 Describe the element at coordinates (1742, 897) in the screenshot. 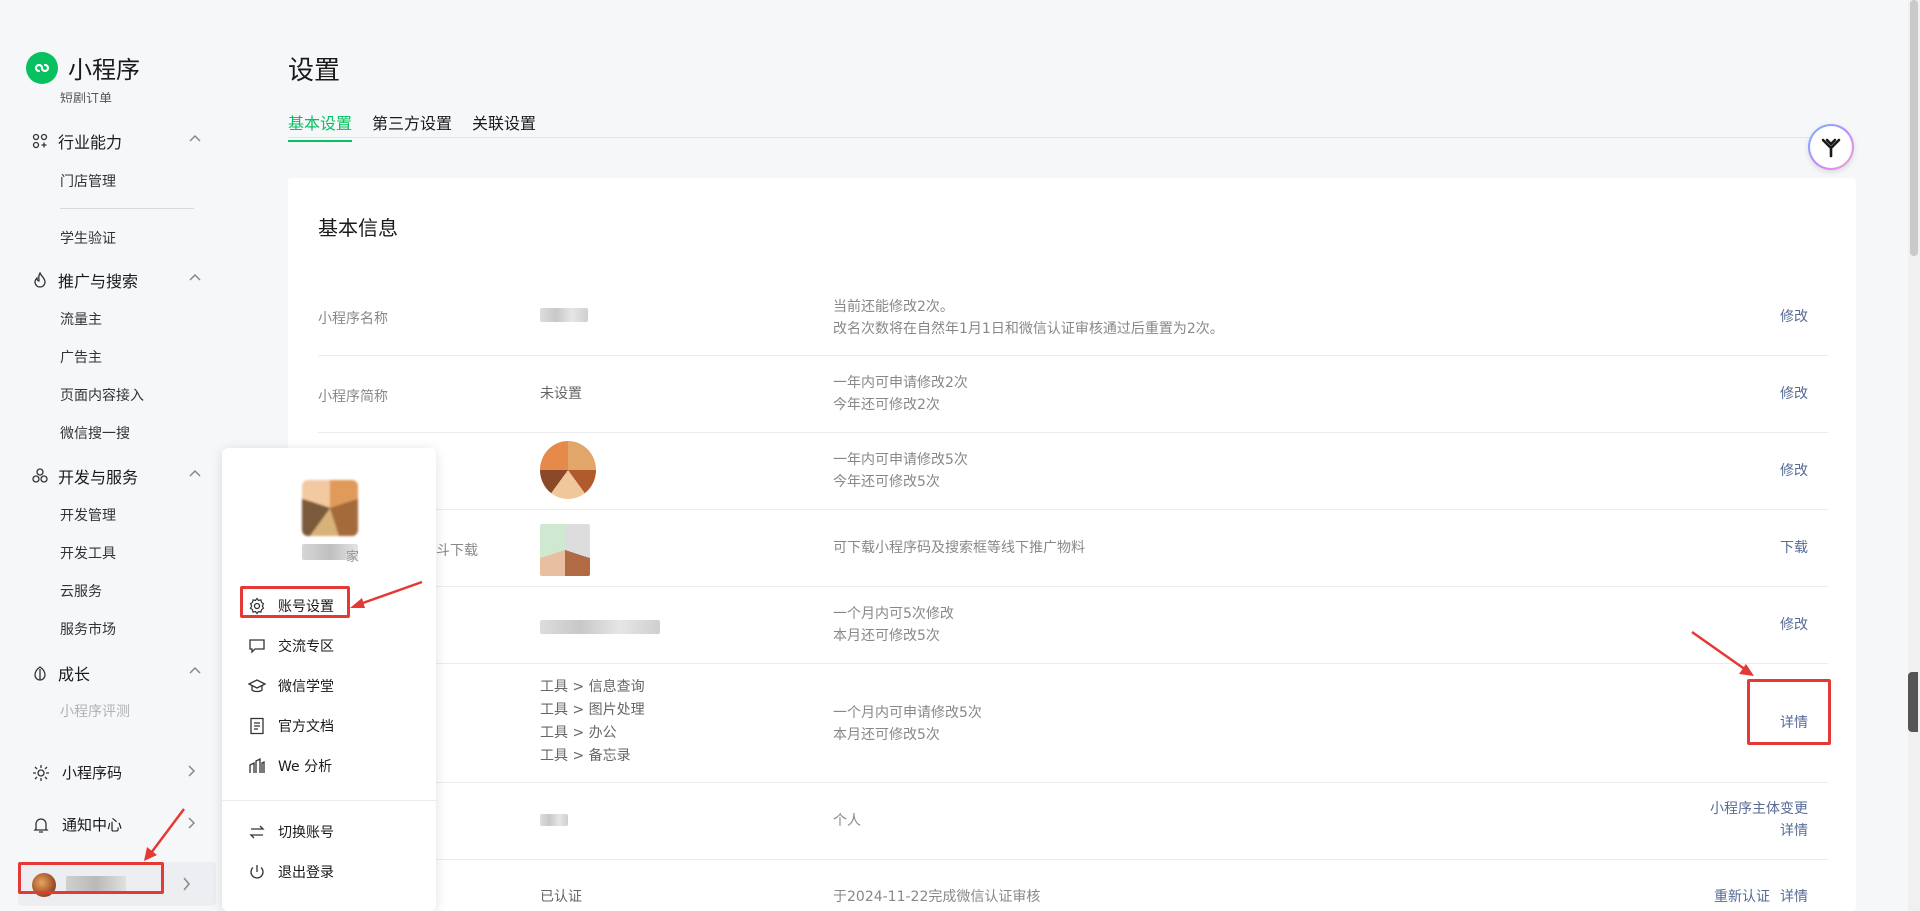

I see `reverify-link: 重新认证` at that location.